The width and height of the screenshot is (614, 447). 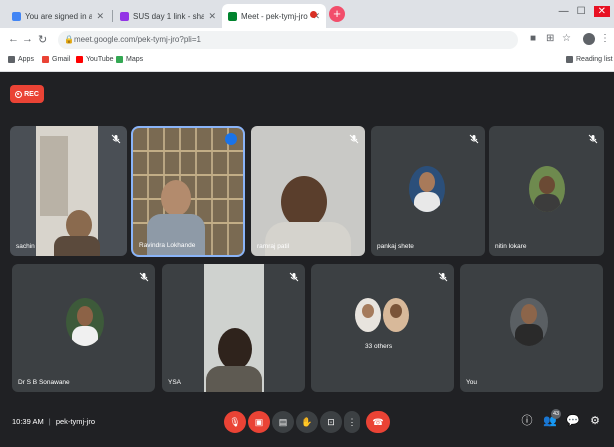 I want to click on record-icon, so click(x=19, y=94).